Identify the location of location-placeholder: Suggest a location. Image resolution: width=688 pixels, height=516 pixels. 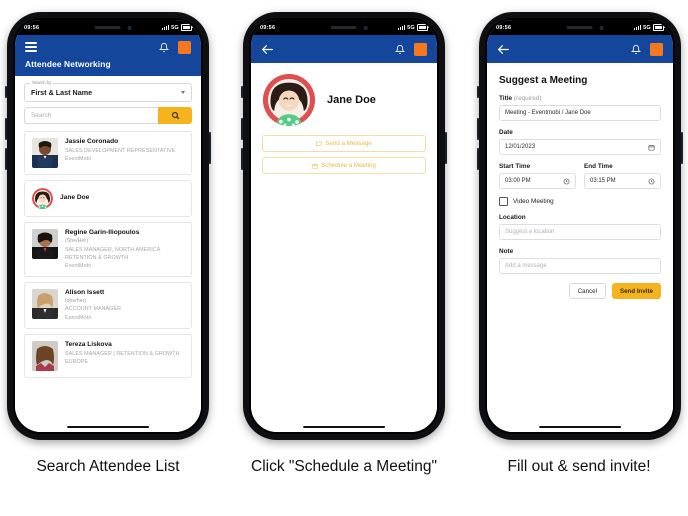
(530, 232).